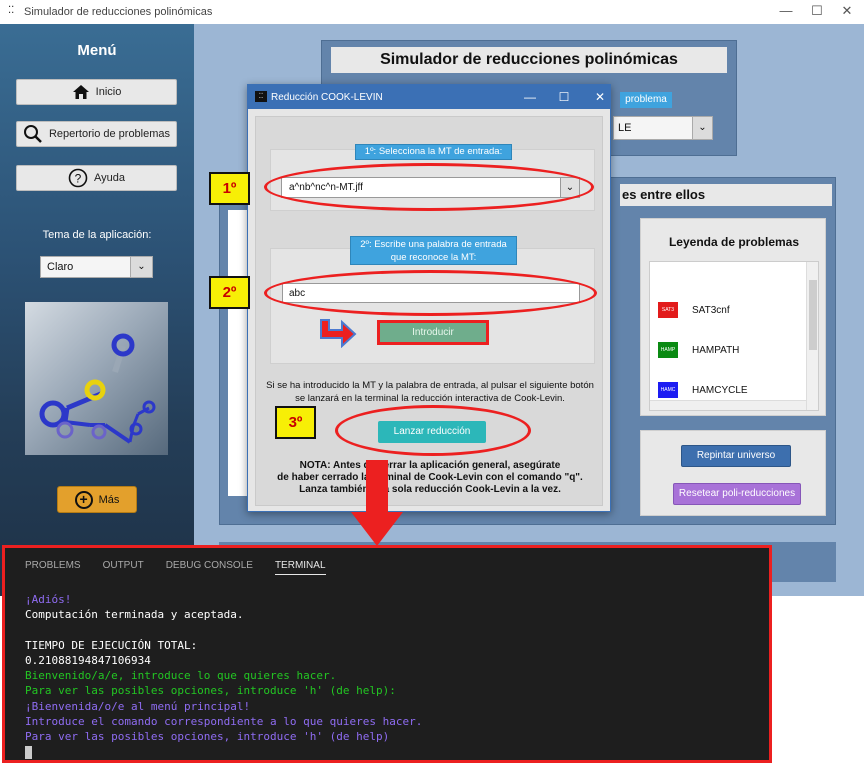 Image resolution: width=864 pixels, height=764 pixels. Describe the element at coordinates (109, 134) in the screenshot. I see `repertorio-label: Repertorio de problemas` at that location.